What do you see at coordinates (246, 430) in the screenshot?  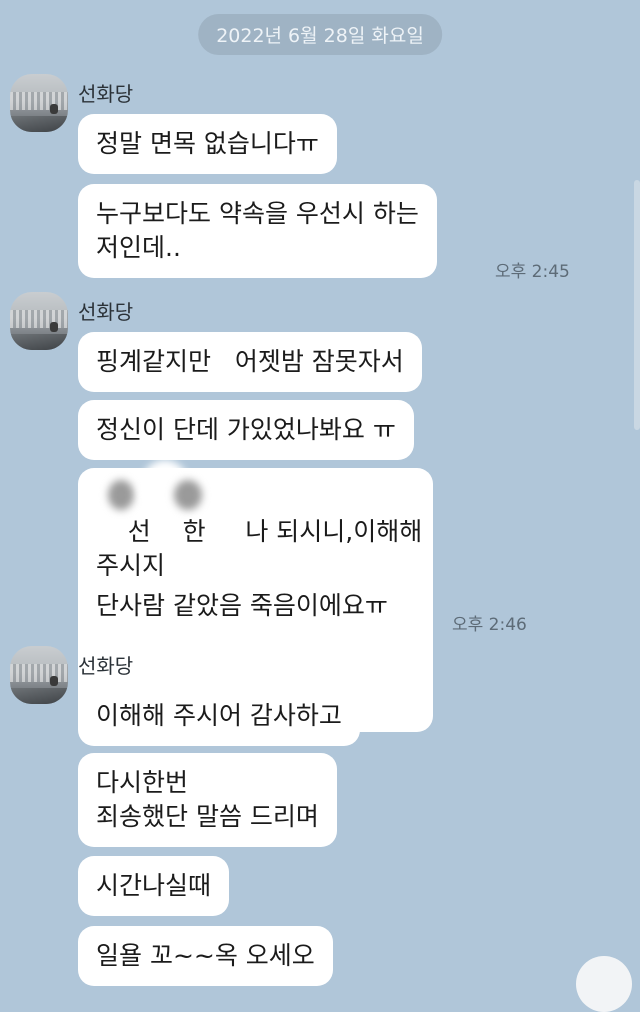 I see `message-bubble: 정신이 단데 가있었나봐요 ㅠ` at bounding box center [246, 430].